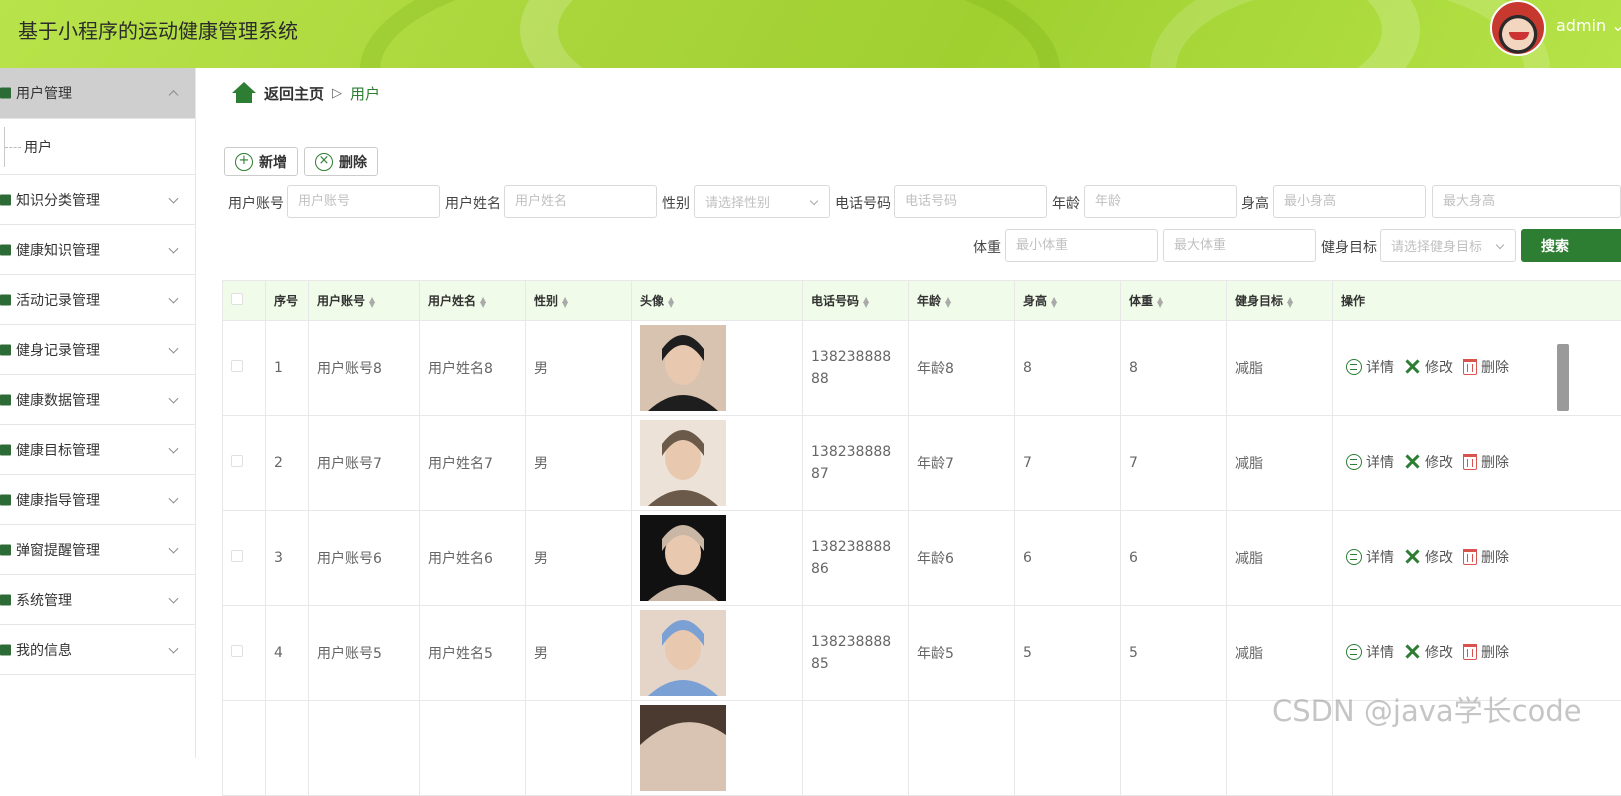  Describe the element at coordinates (341, 161) in the screenshot. I see `delete-button: × 删除` at that location.